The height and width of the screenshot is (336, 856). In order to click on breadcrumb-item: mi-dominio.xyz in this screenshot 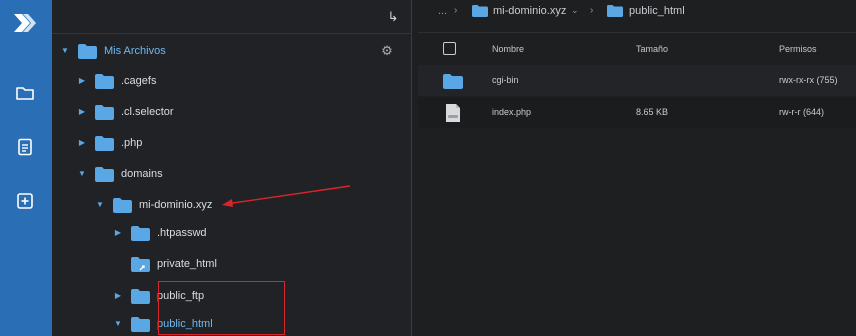, I will do `click(529, 11)`.